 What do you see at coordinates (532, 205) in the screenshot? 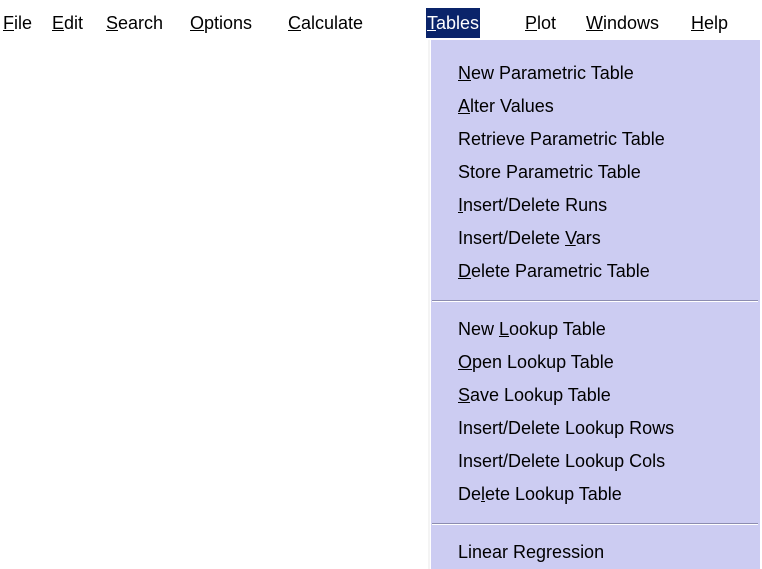
I see `menu-item-insert-delete-runs: Insert/Delete Runs` at bounding box center [532, 205].